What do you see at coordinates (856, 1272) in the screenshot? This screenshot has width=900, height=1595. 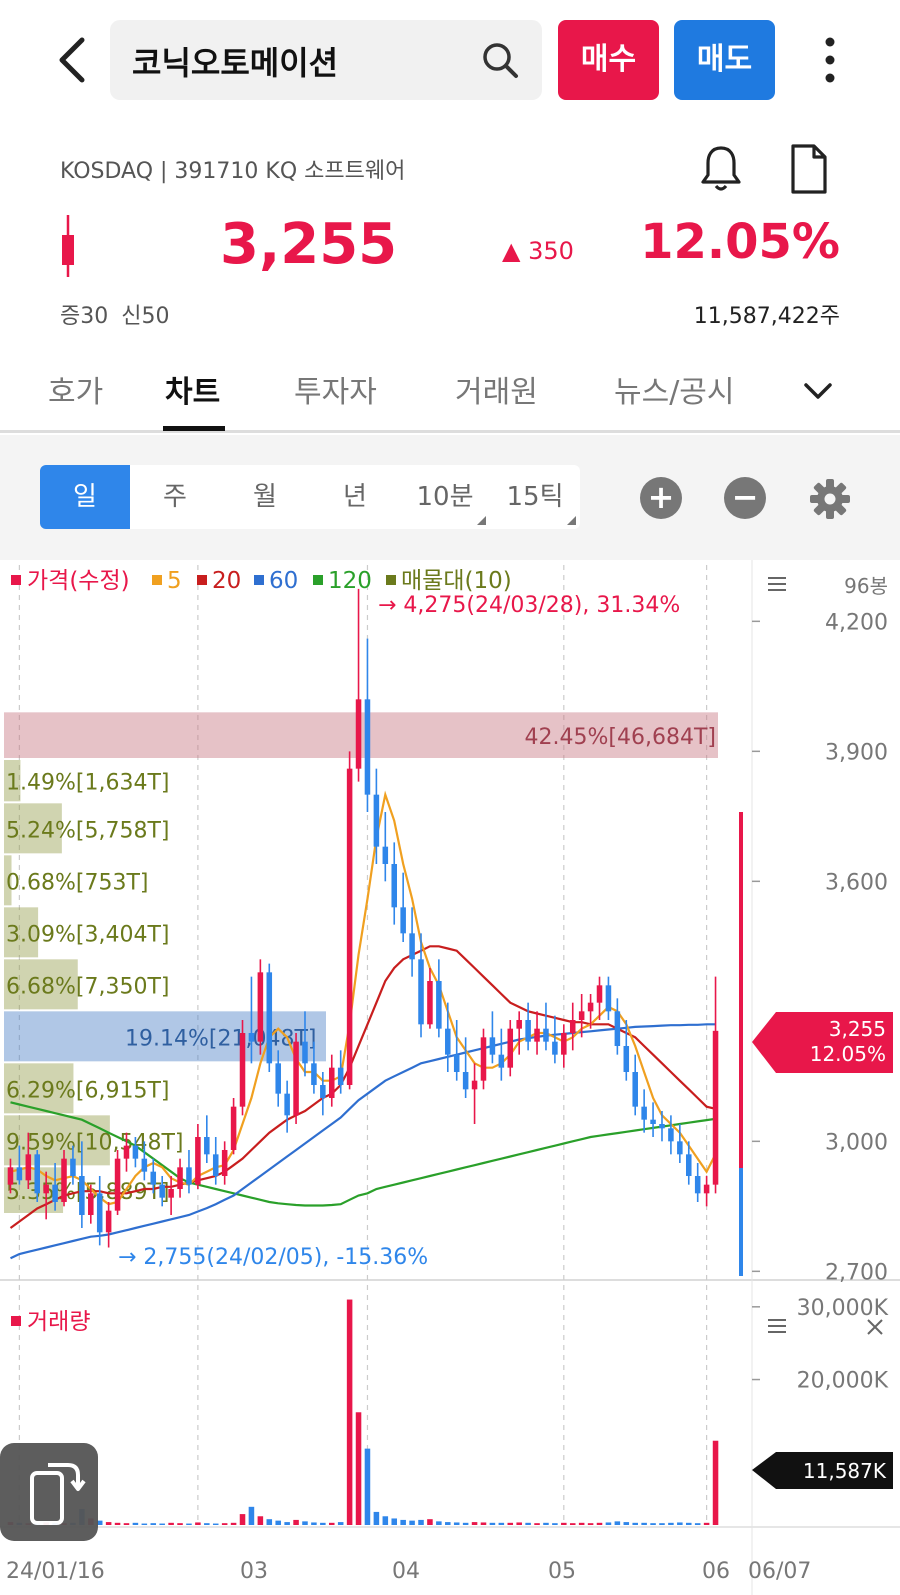 I see `price-tick-label: 2,700` at bounding box center [856, 1272].